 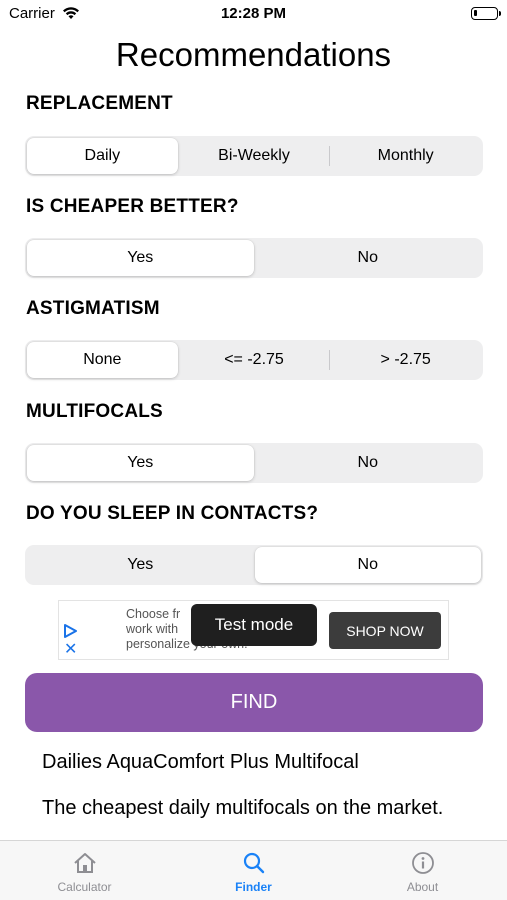 I want to click on astigmatism-label: ASTIGMATISM, so click(x=93, y=308).